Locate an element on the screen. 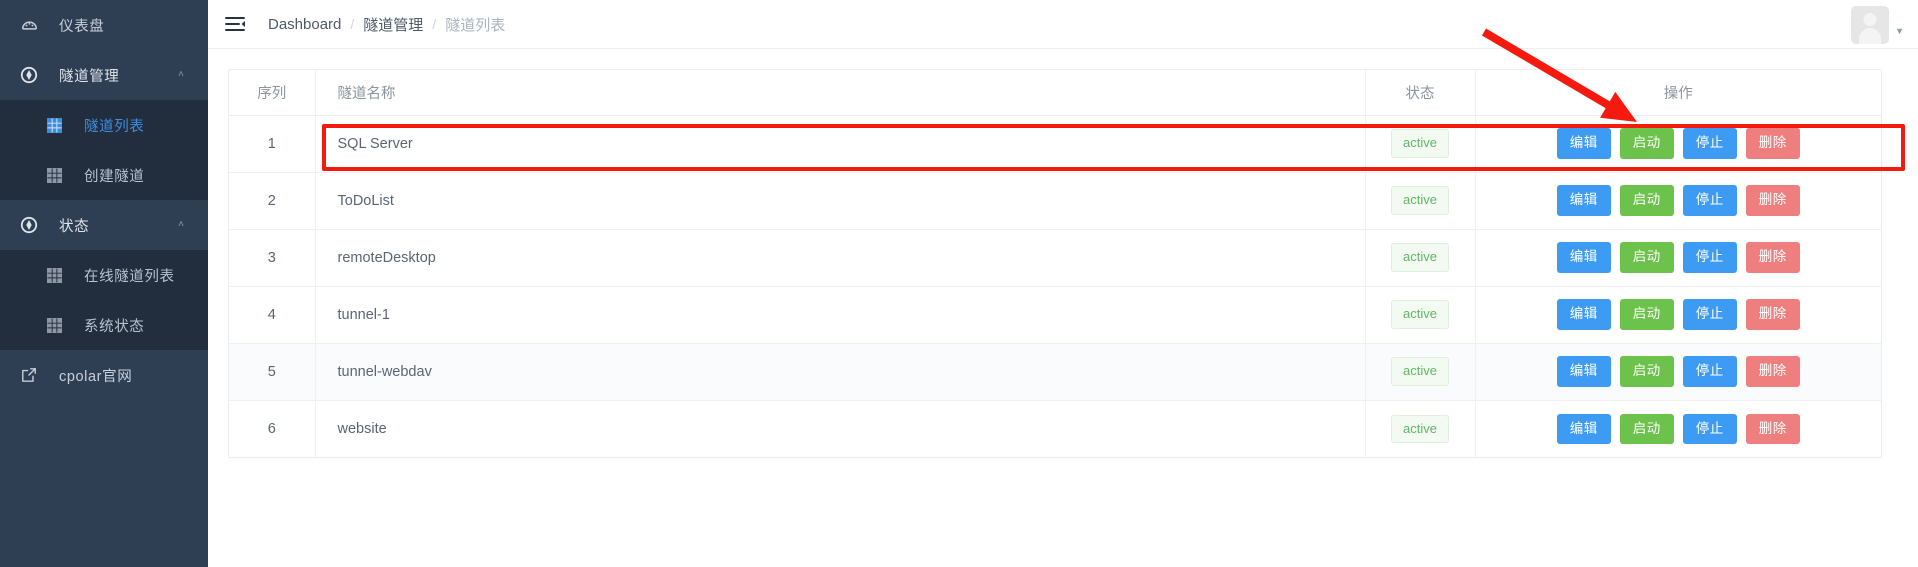 The width and height of the screenshot is (1918, 567). table-head: 序列 隧道名称 状态 操作 is located at coordinates (1055, 93).